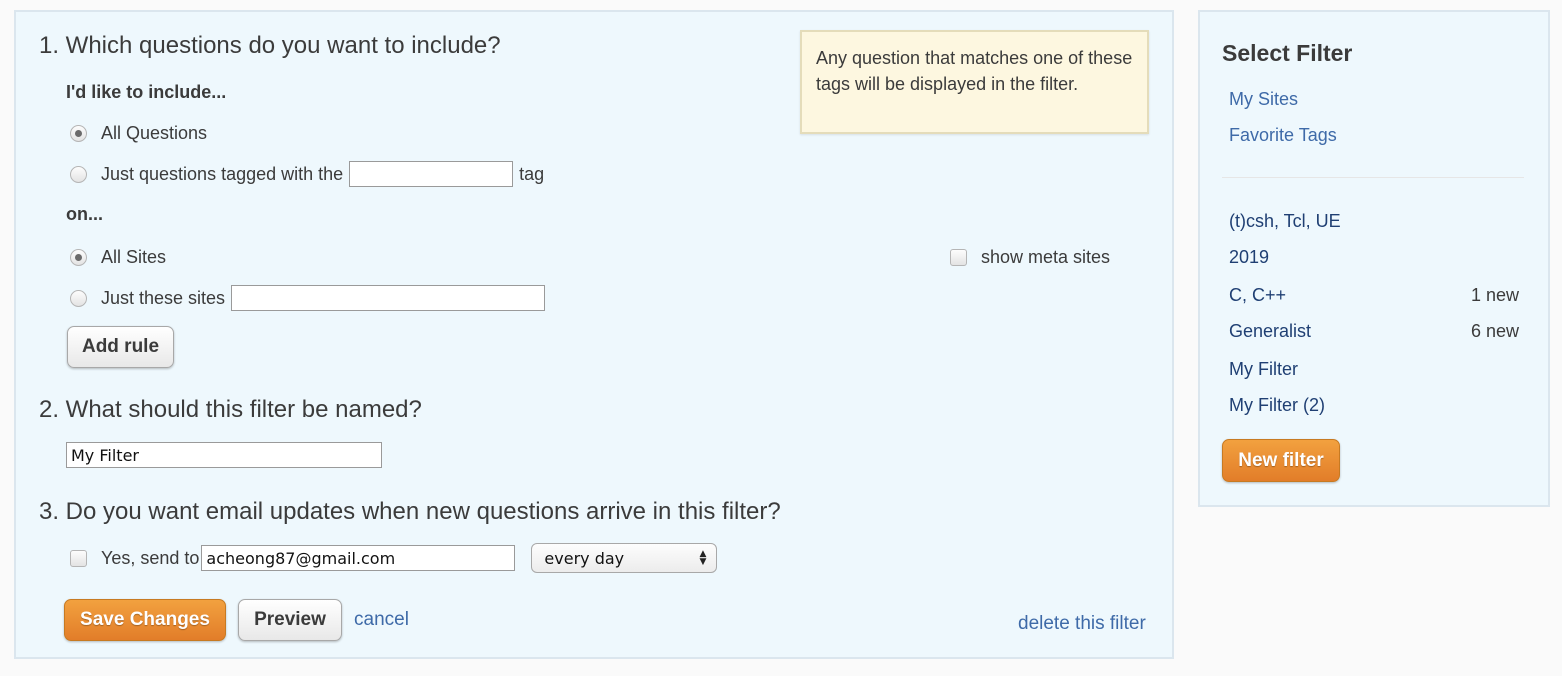  Describe the element at coordinates (431, 174) in the screenshot. I see `tag-input` at that location.